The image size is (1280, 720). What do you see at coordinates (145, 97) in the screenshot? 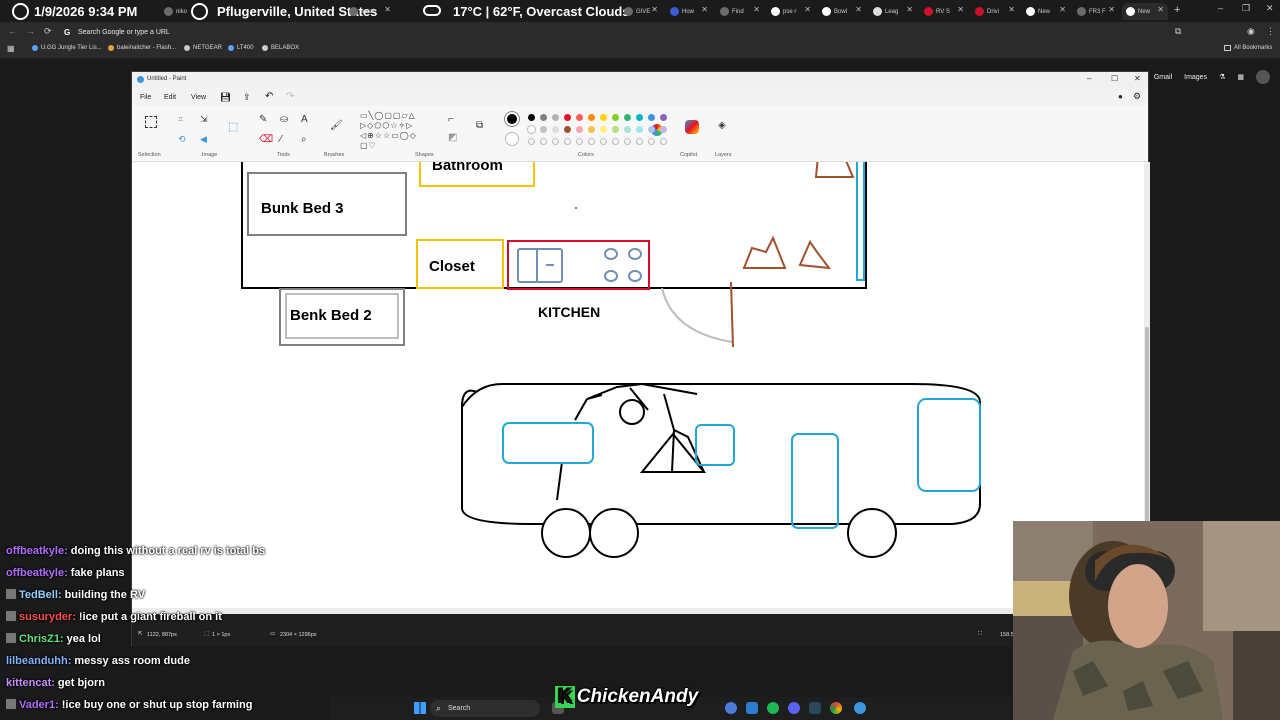
I see `menu-file: File` at bounding box center [145, 97].